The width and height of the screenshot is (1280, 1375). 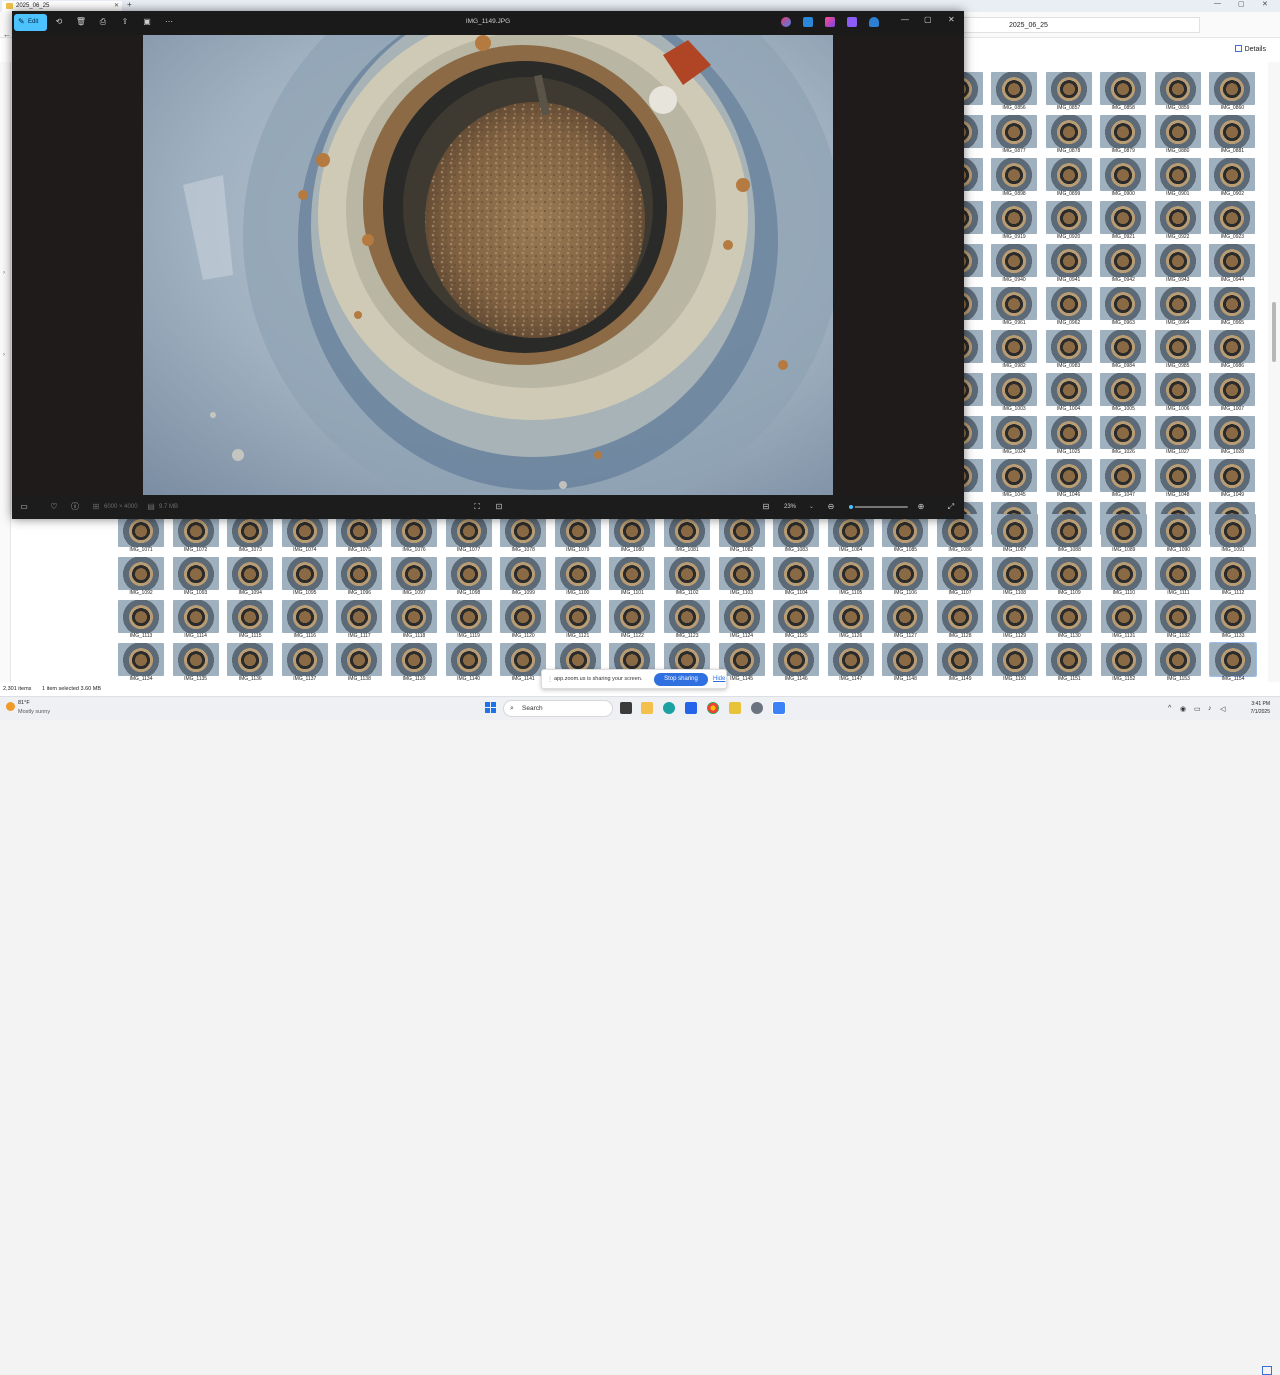 I want to click on thumbnail-item: IMG_0860, so click(x=1235, y=93).